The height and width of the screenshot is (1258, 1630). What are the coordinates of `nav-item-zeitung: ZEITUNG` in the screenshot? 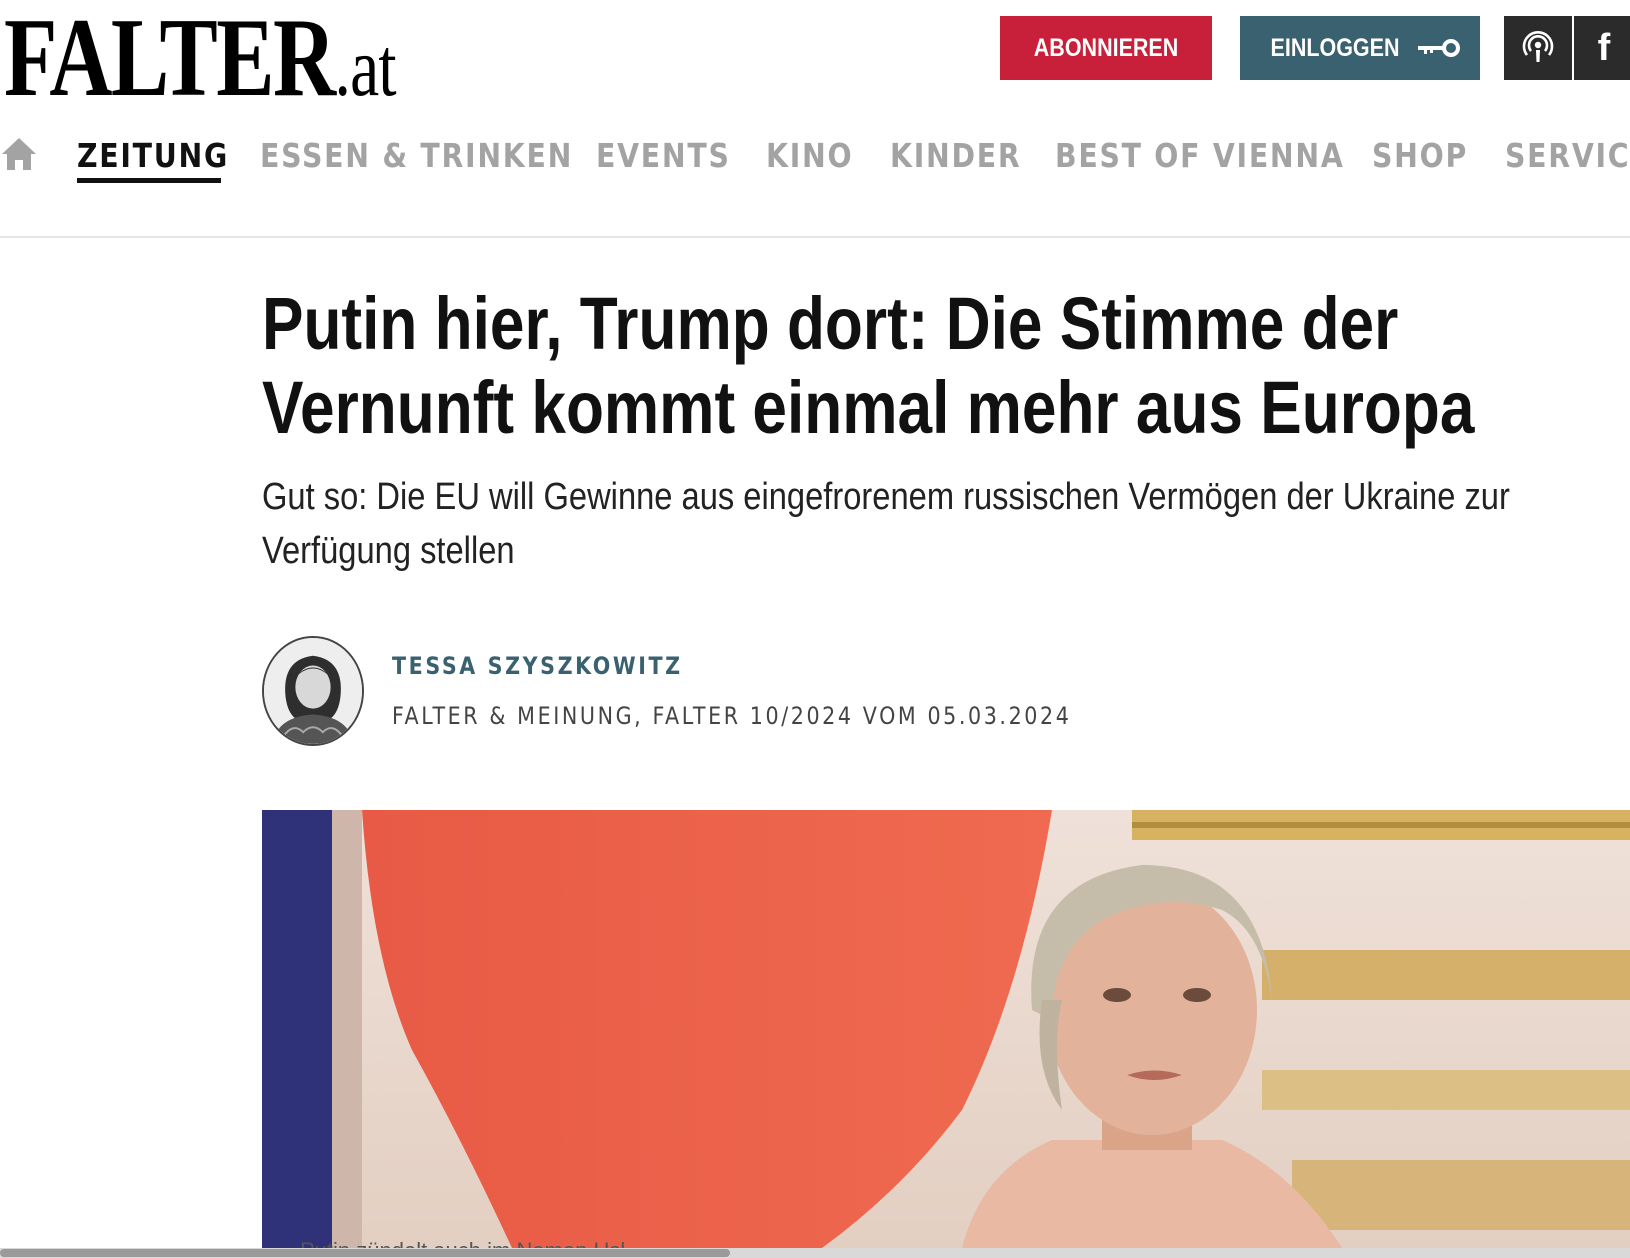 It's located at (153, 155).